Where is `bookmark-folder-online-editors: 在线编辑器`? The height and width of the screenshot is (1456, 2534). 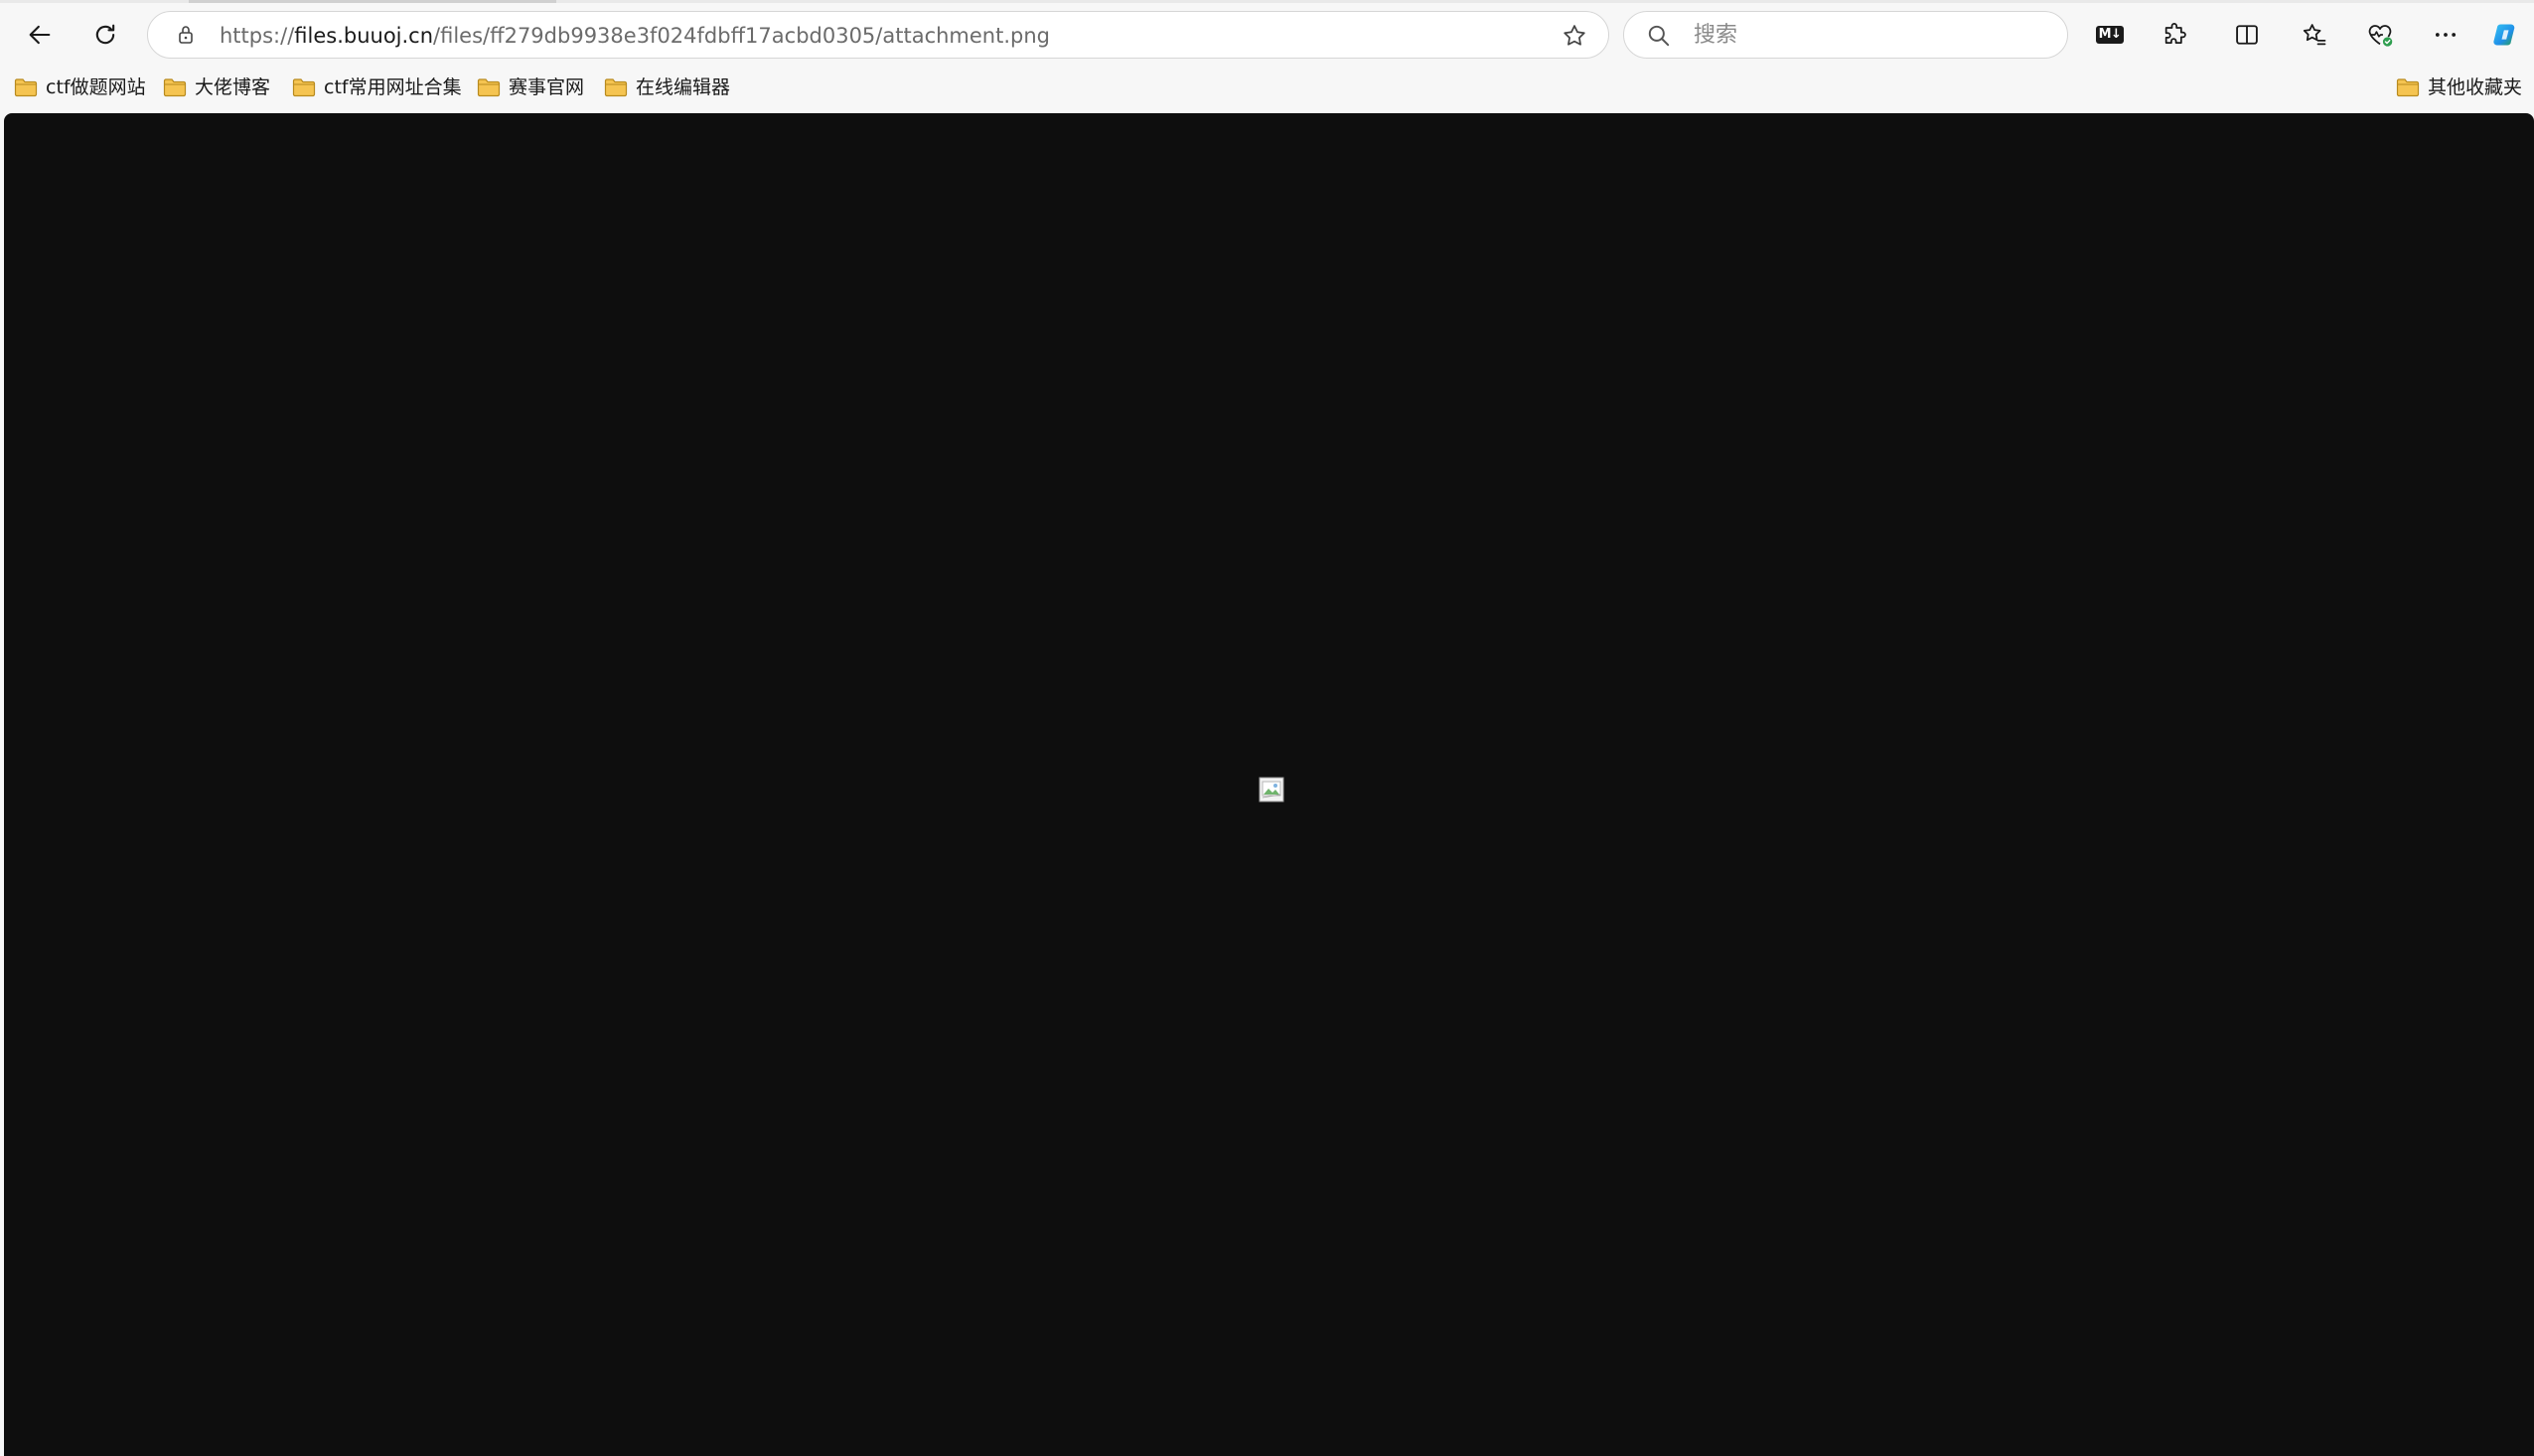
bookmark-folder-online-editors: 在线编辑器 is located at coordinates (667, 87).